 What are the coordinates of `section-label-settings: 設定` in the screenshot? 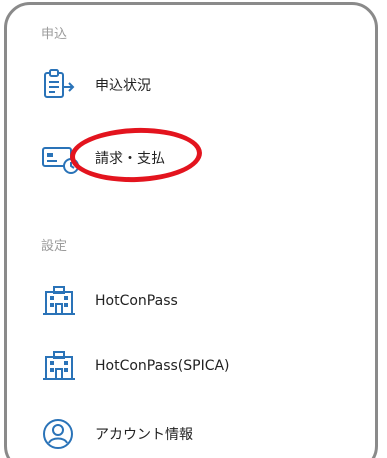 It's located at (54, 246).